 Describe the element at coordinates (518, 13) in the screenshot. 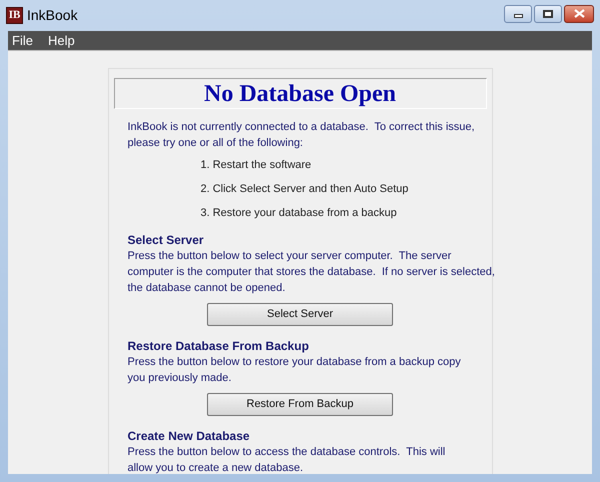

I see `minimize-button` at that location.